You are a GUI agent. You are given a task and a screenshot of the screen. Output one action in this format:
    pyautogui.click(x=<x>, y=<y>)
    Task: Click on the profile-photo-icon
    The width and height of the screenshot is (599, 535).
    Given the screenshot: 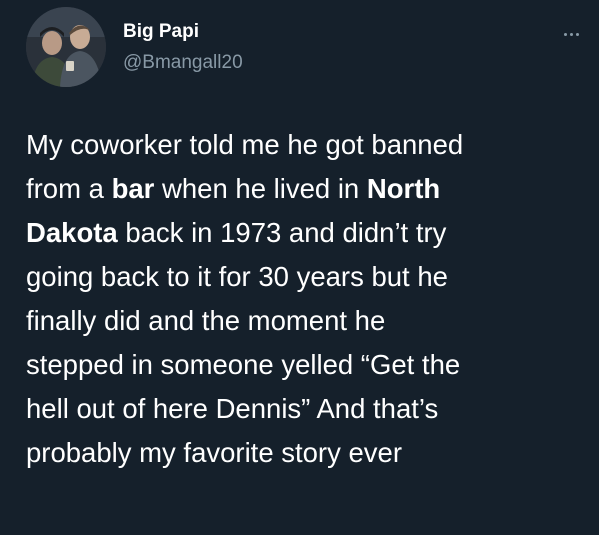 What is the action you would take?
    pyautogui.click(x=66, y=47)
    